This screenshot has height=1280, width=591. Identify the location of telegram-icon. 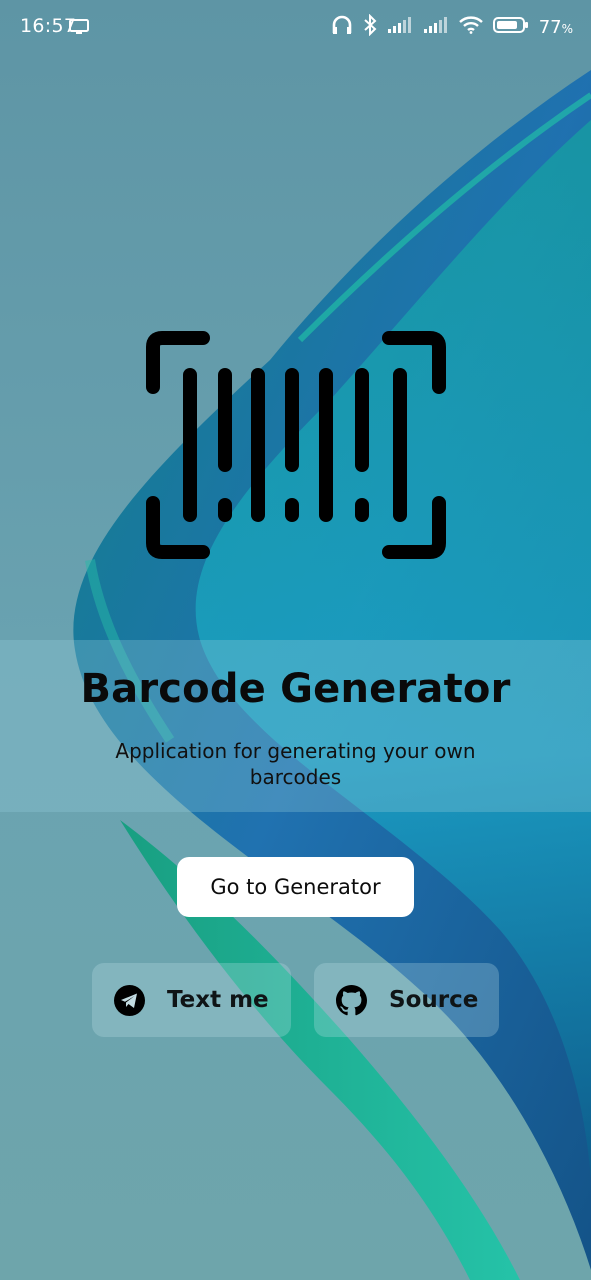
(129, 1000).